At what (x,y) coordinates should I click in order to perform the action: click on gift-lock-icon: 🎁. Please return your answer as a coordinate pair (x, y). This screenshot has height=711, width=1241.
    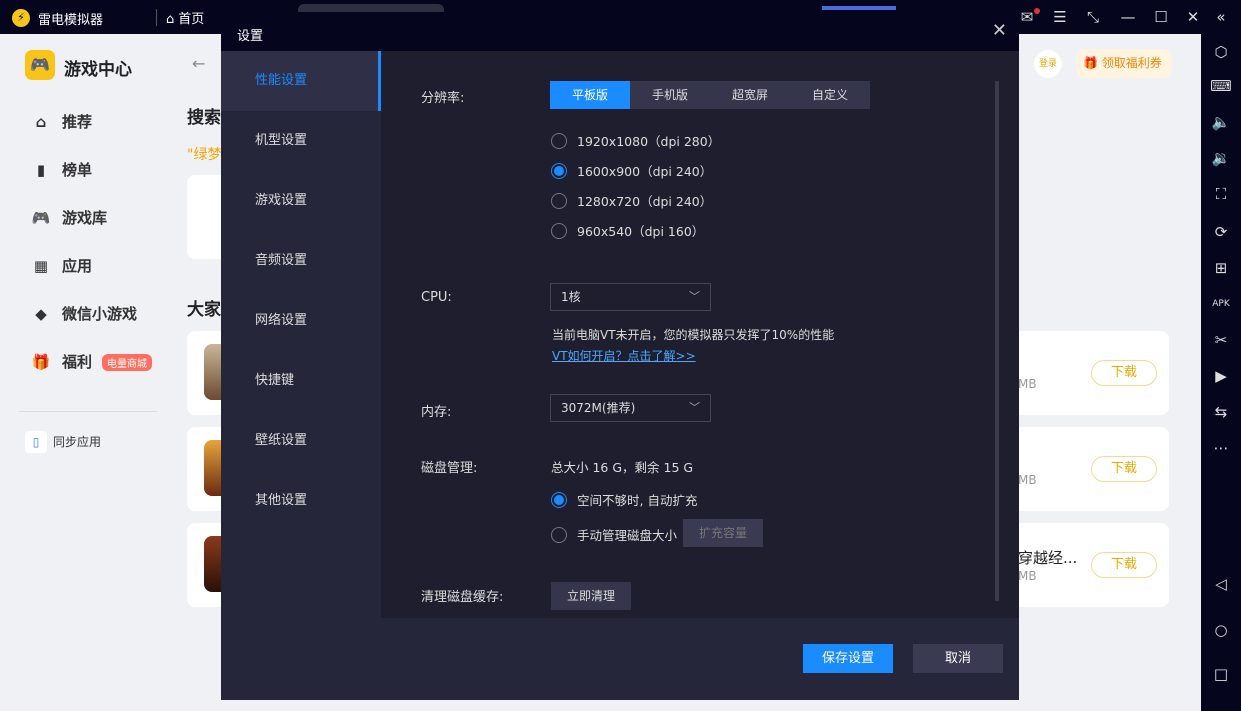
    Looking at the image, I should click on (1090, 63).